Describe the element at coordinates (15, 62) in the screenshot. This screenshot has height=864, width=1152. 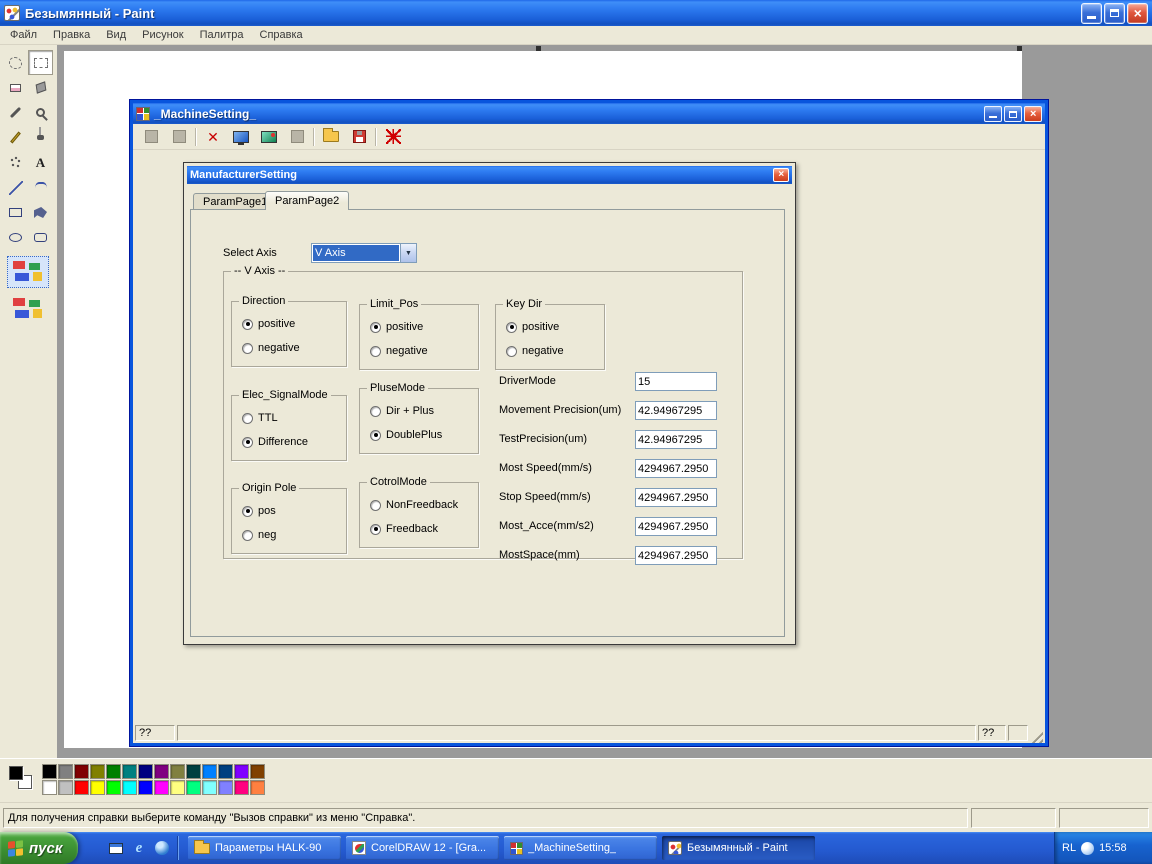
I see `freeform-select-tool` at that location.